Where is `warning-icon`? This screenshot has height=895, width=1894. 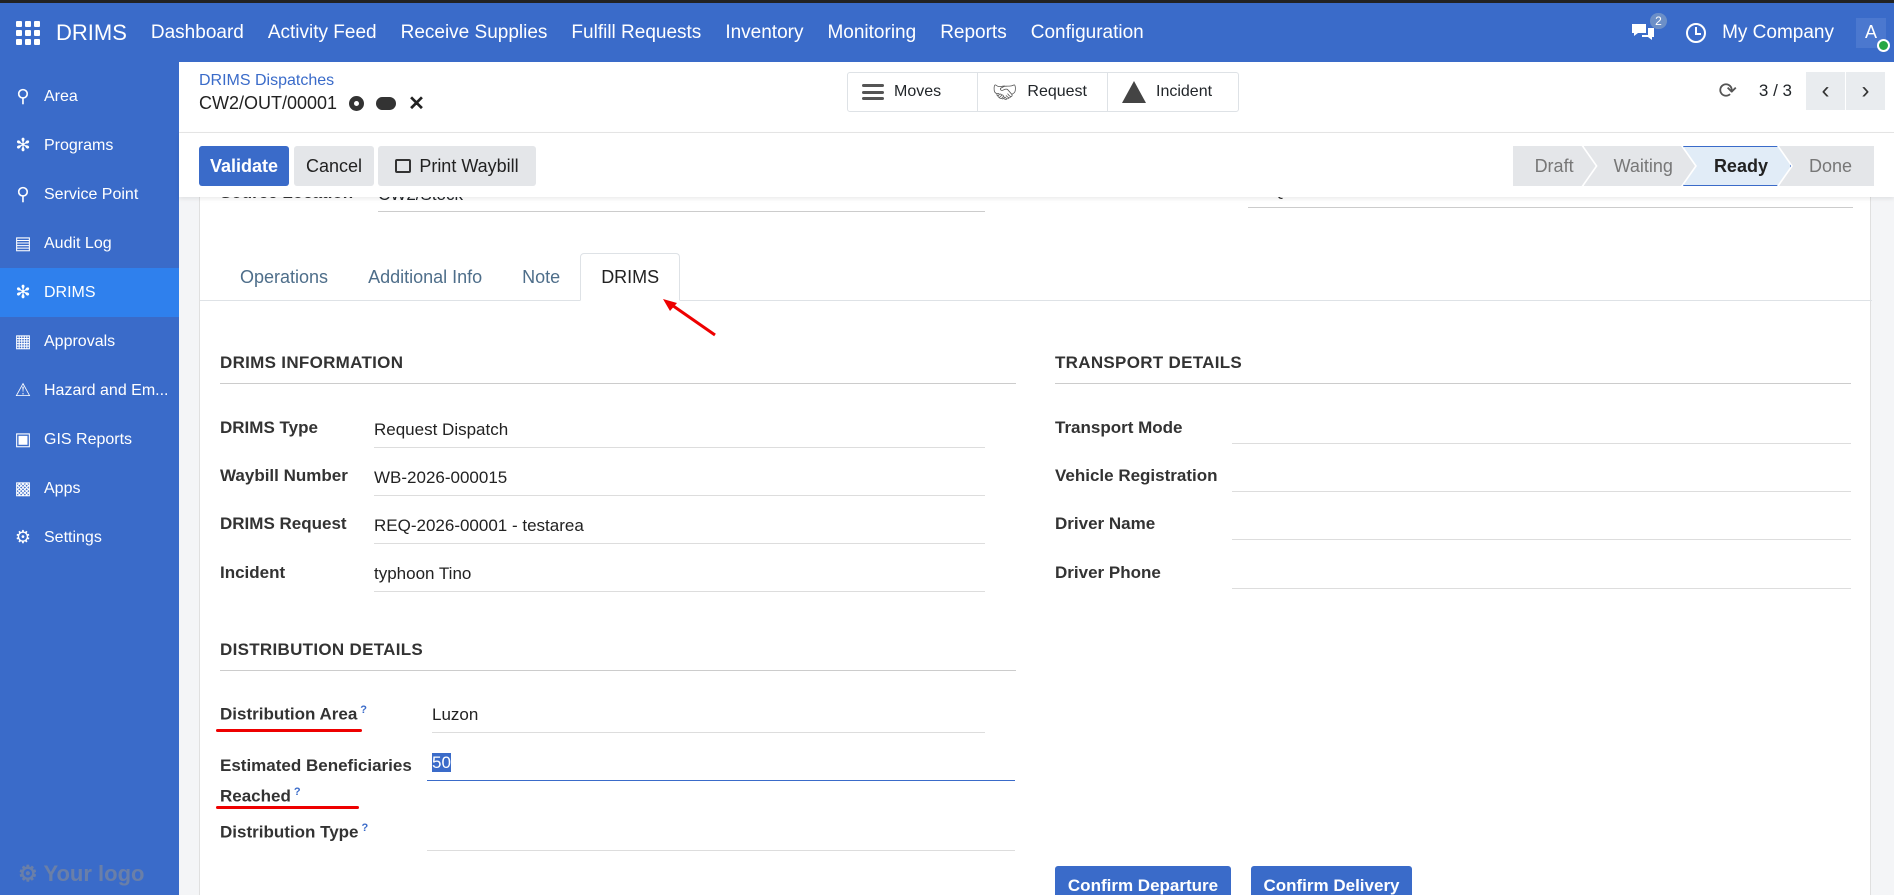
warning-icon is located at coordinates (1134, 92).